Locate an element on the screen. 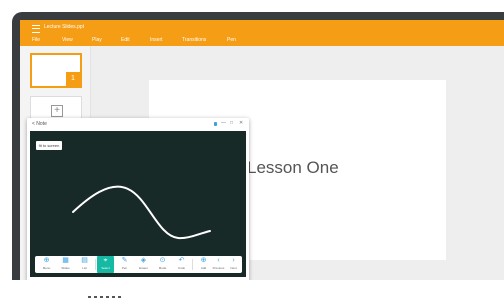  slide-title: Lesson One is located at coordinates (293, 167).